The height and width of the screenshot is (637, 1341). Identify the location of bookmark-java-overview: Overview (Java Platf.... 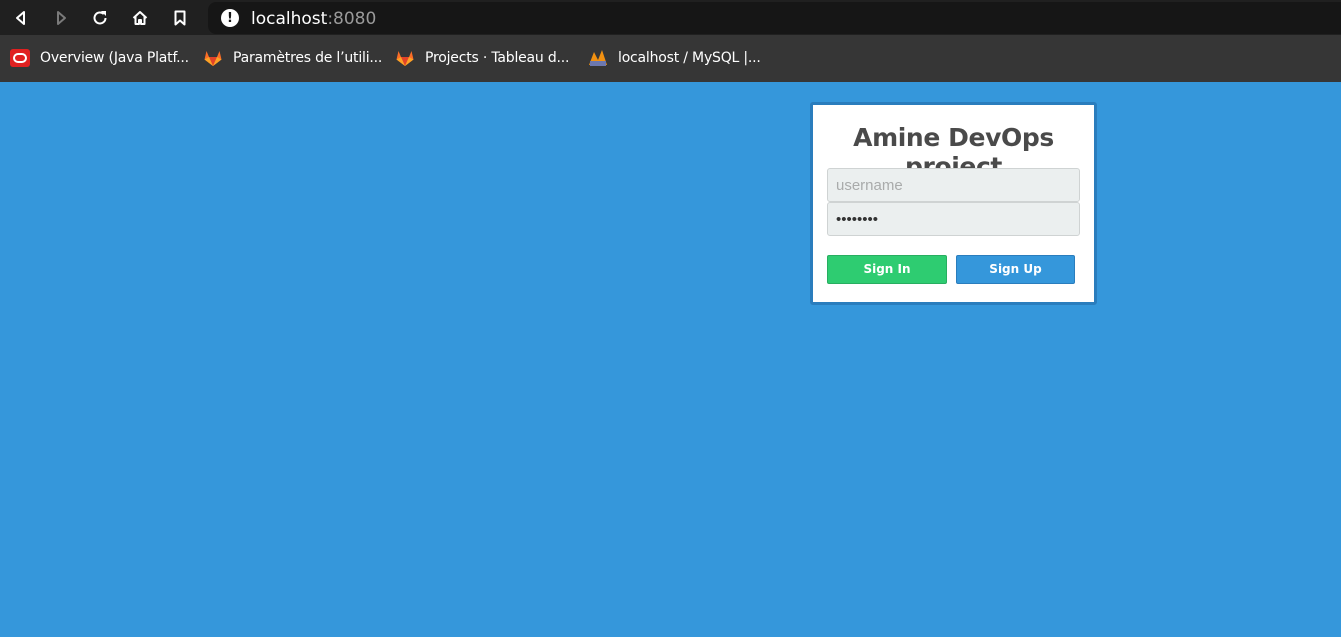
(99, 58).